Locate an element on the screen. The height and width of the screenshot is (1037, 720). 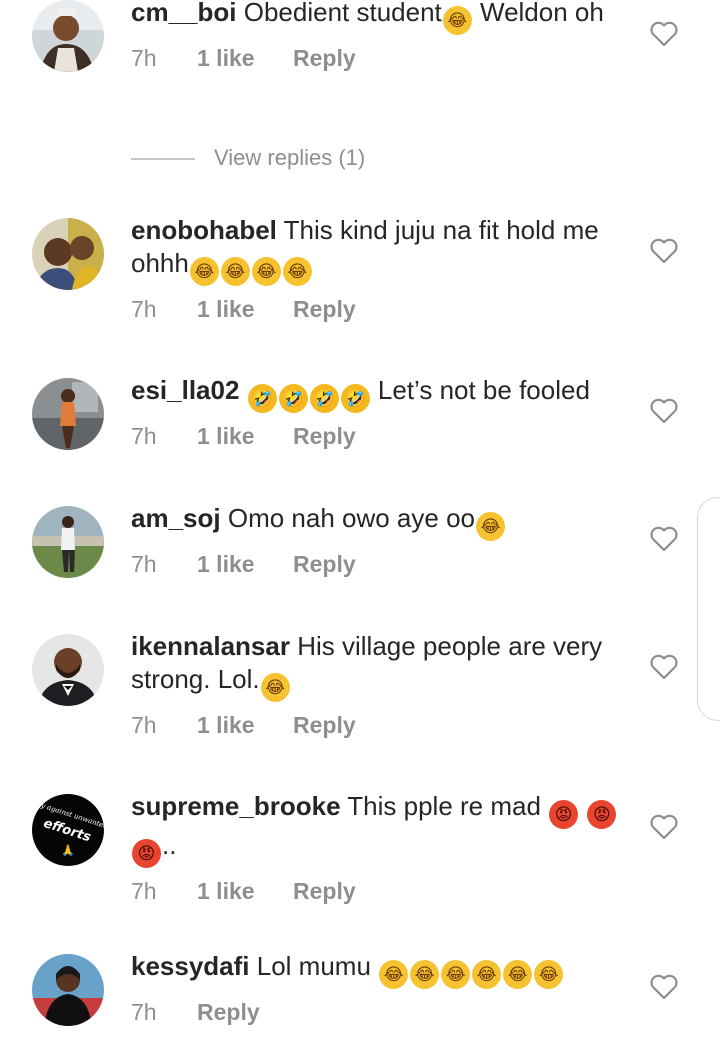
comment-tail: .. is located at coordinates (169, 845).